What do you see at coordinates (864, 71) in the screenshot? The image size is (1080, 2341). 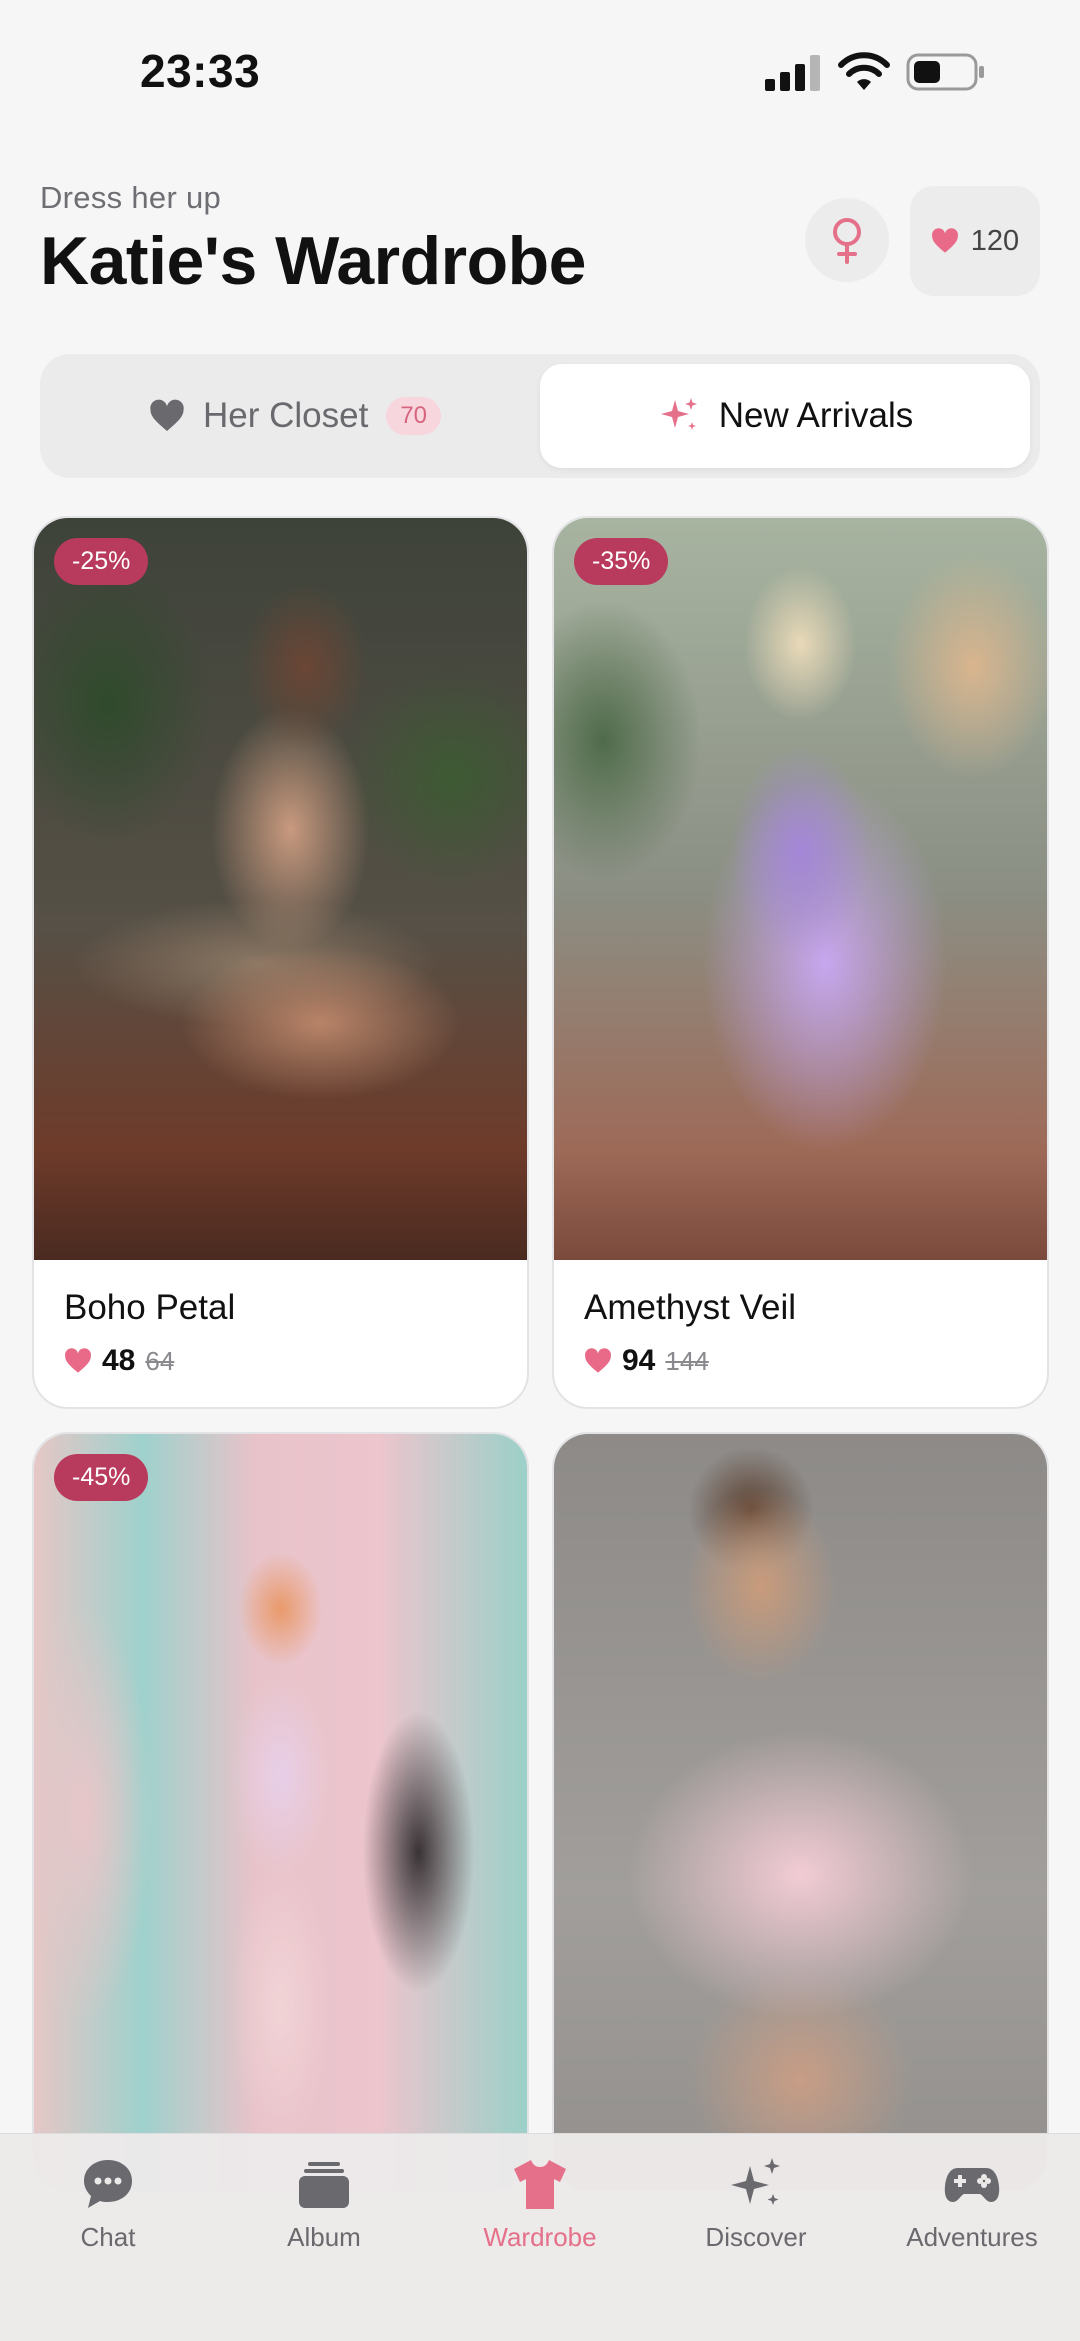 I see `wifi-icon` at bounding box center [864, 71].